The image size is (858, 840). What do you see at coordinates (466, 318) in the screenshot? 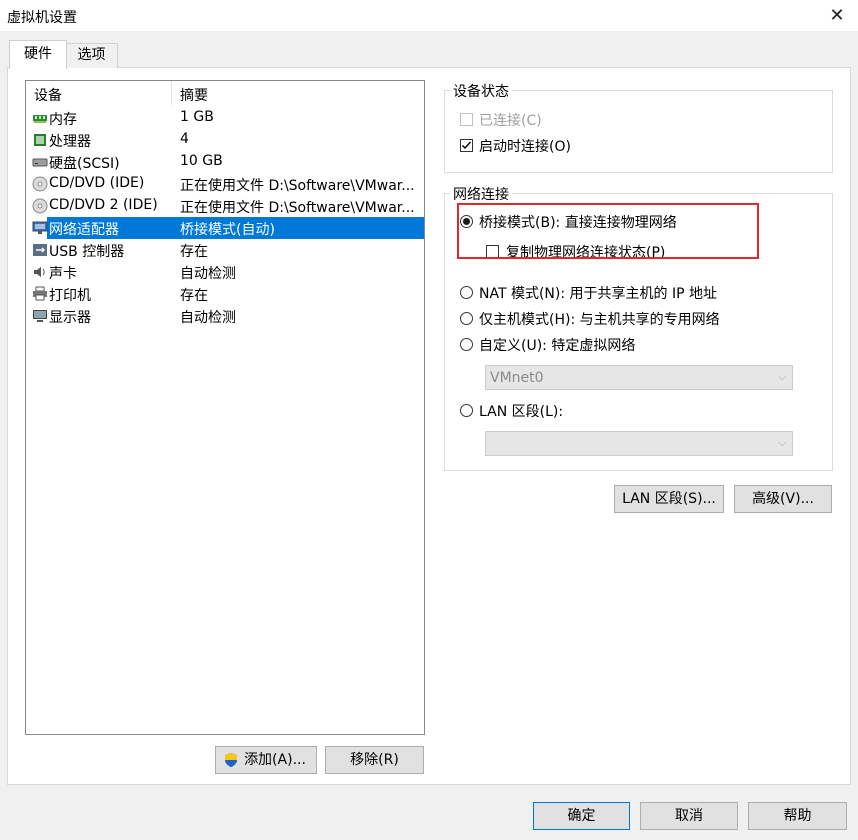
I see `host-only-radio` at bounding box center [466, 318].